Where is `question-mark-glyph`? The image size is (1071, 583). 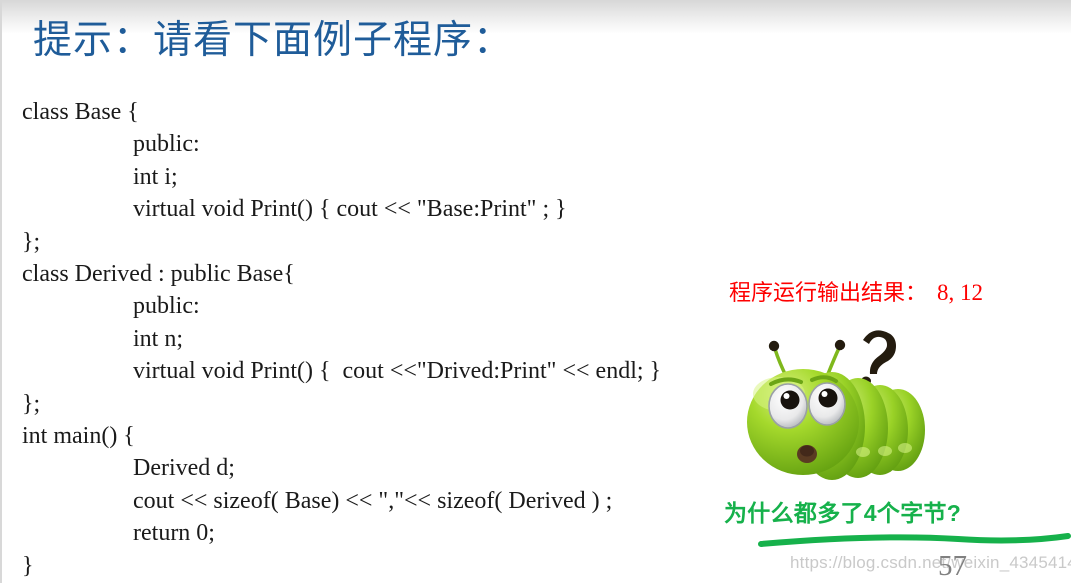
question-mark-glyph is located at coordinates (878, 358).